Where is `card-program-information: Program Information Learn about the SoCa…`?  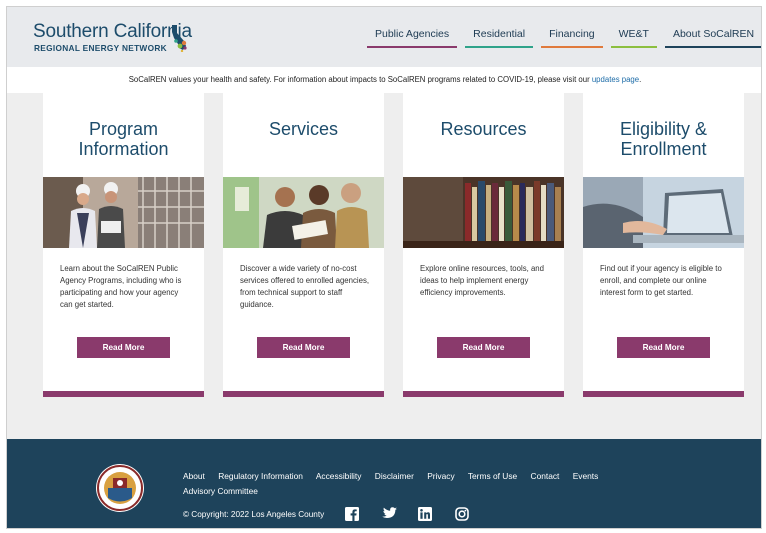 card-program-information: Program Information Learn about the SoCa… is located at coordinates (123, 245).